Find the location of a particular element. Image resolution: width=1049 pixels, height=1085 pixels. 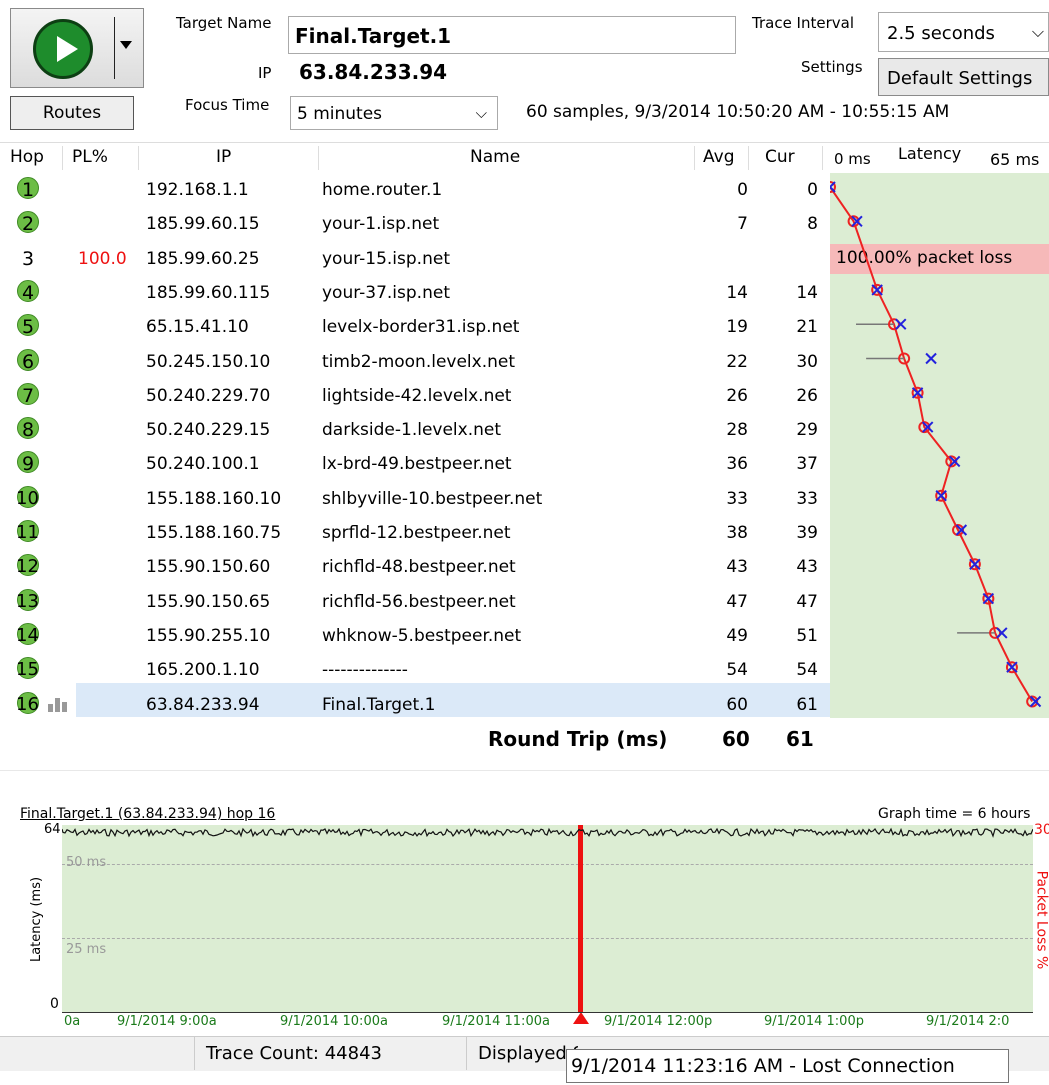

table-row: 9 50.240.100.1 lx-brd-49.bestpeer.net 36 37 is located at coordinates (415, 464).